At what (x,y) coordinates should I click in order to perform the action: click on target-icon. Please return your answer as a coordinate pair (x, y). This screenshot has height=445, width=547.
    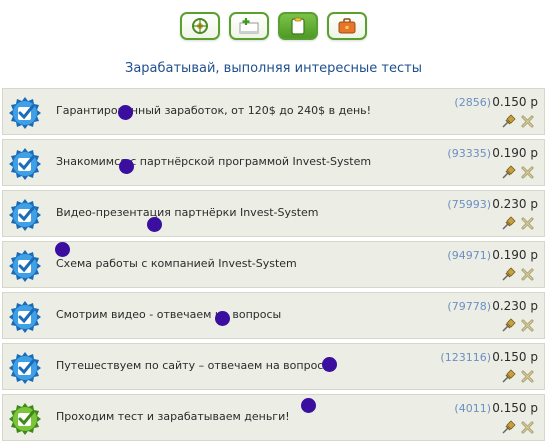
    Looking at the image, I should click on (200, 26).